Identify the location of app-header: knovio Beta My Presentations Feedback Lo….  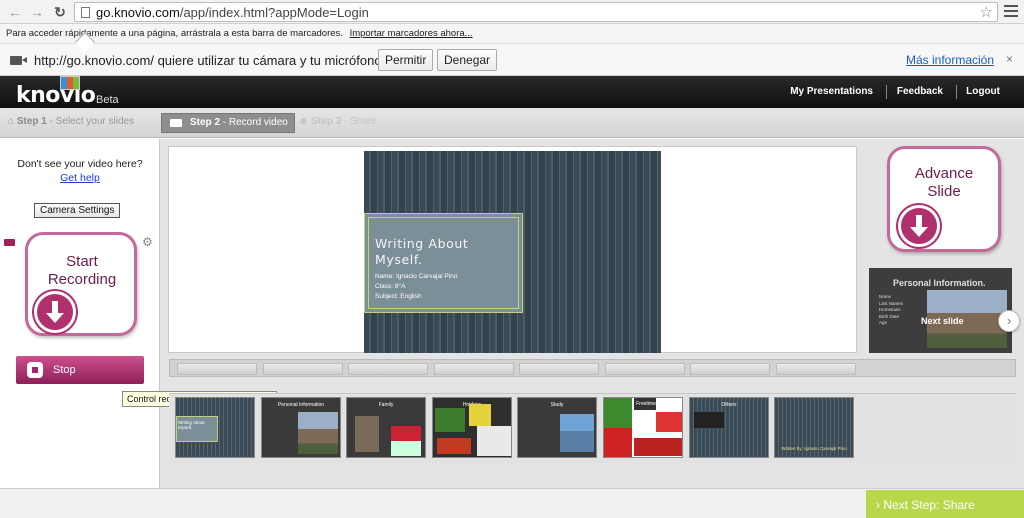
(512, 92).